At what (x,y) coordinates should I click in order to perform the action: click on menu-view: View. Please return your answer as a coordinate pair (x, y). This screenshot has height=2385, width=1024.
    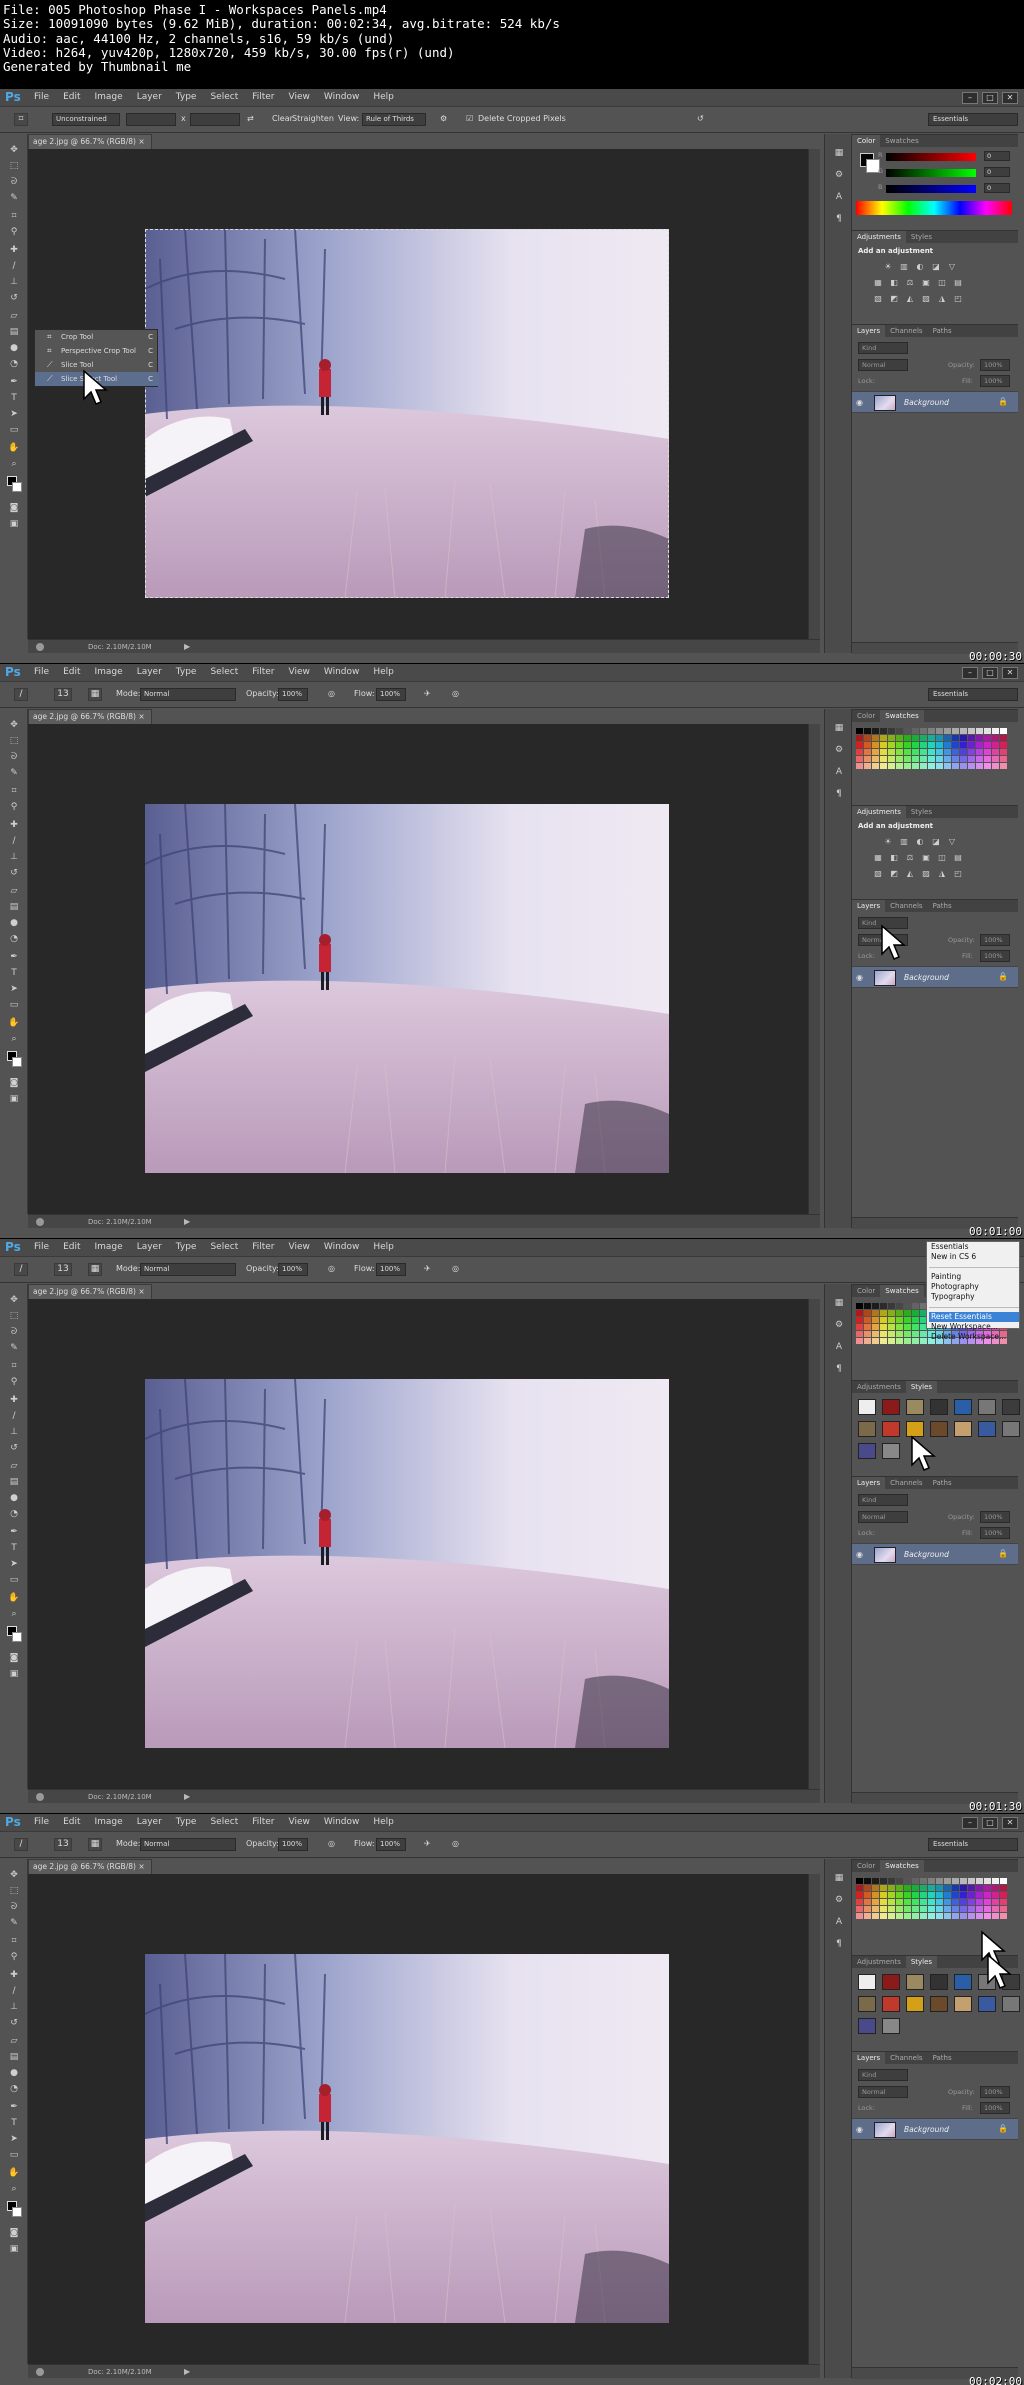
    Looking at the image, I should click on (299, 1247).